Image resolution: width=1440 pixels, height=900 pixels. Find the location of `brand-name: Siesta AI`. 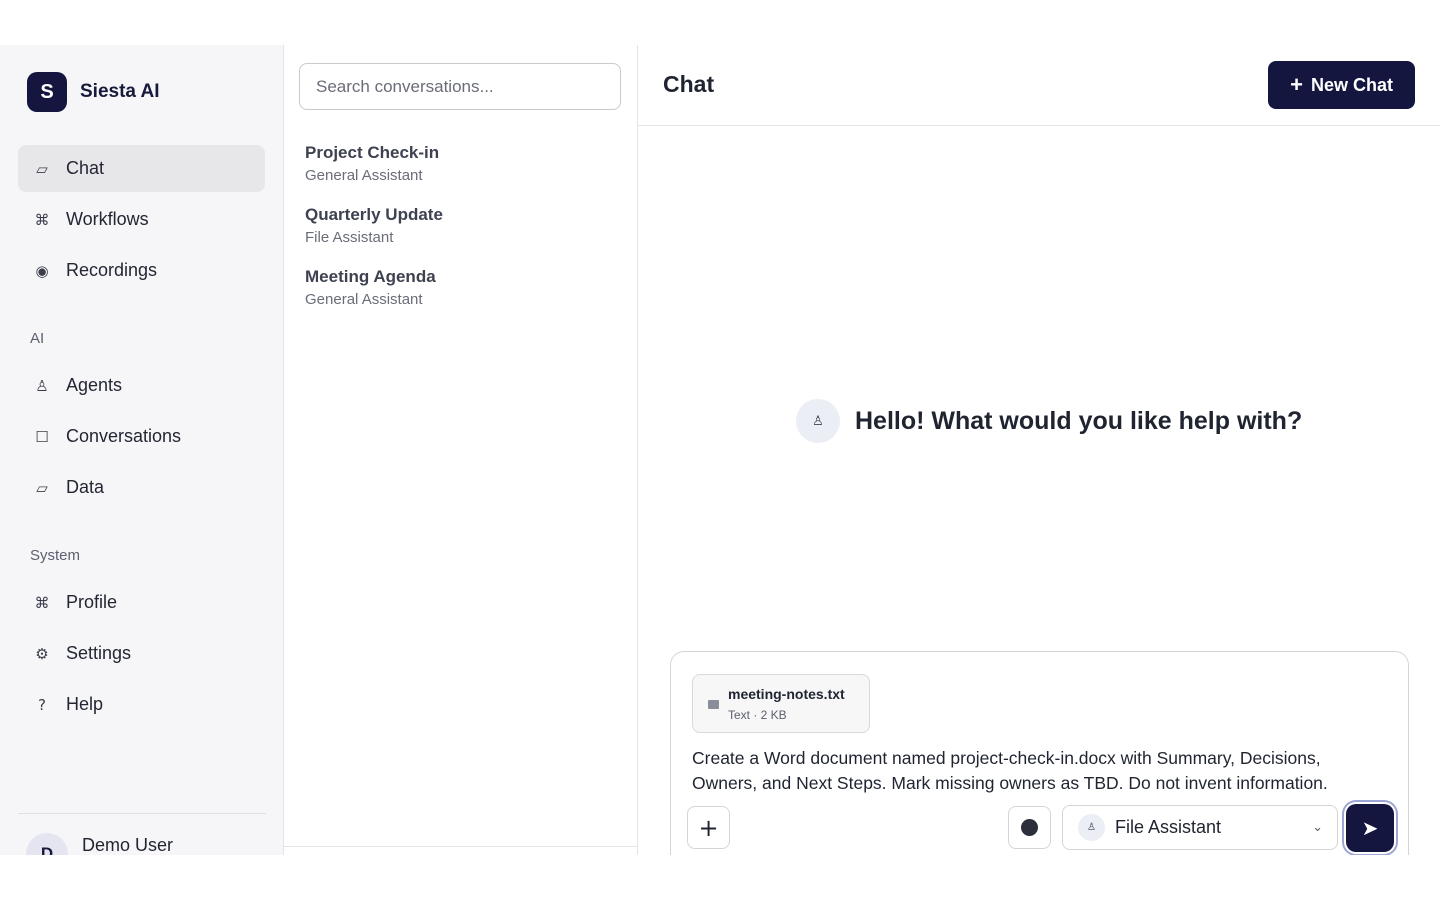

brand-name: Siesta AI is located at coordinates (120, 91).